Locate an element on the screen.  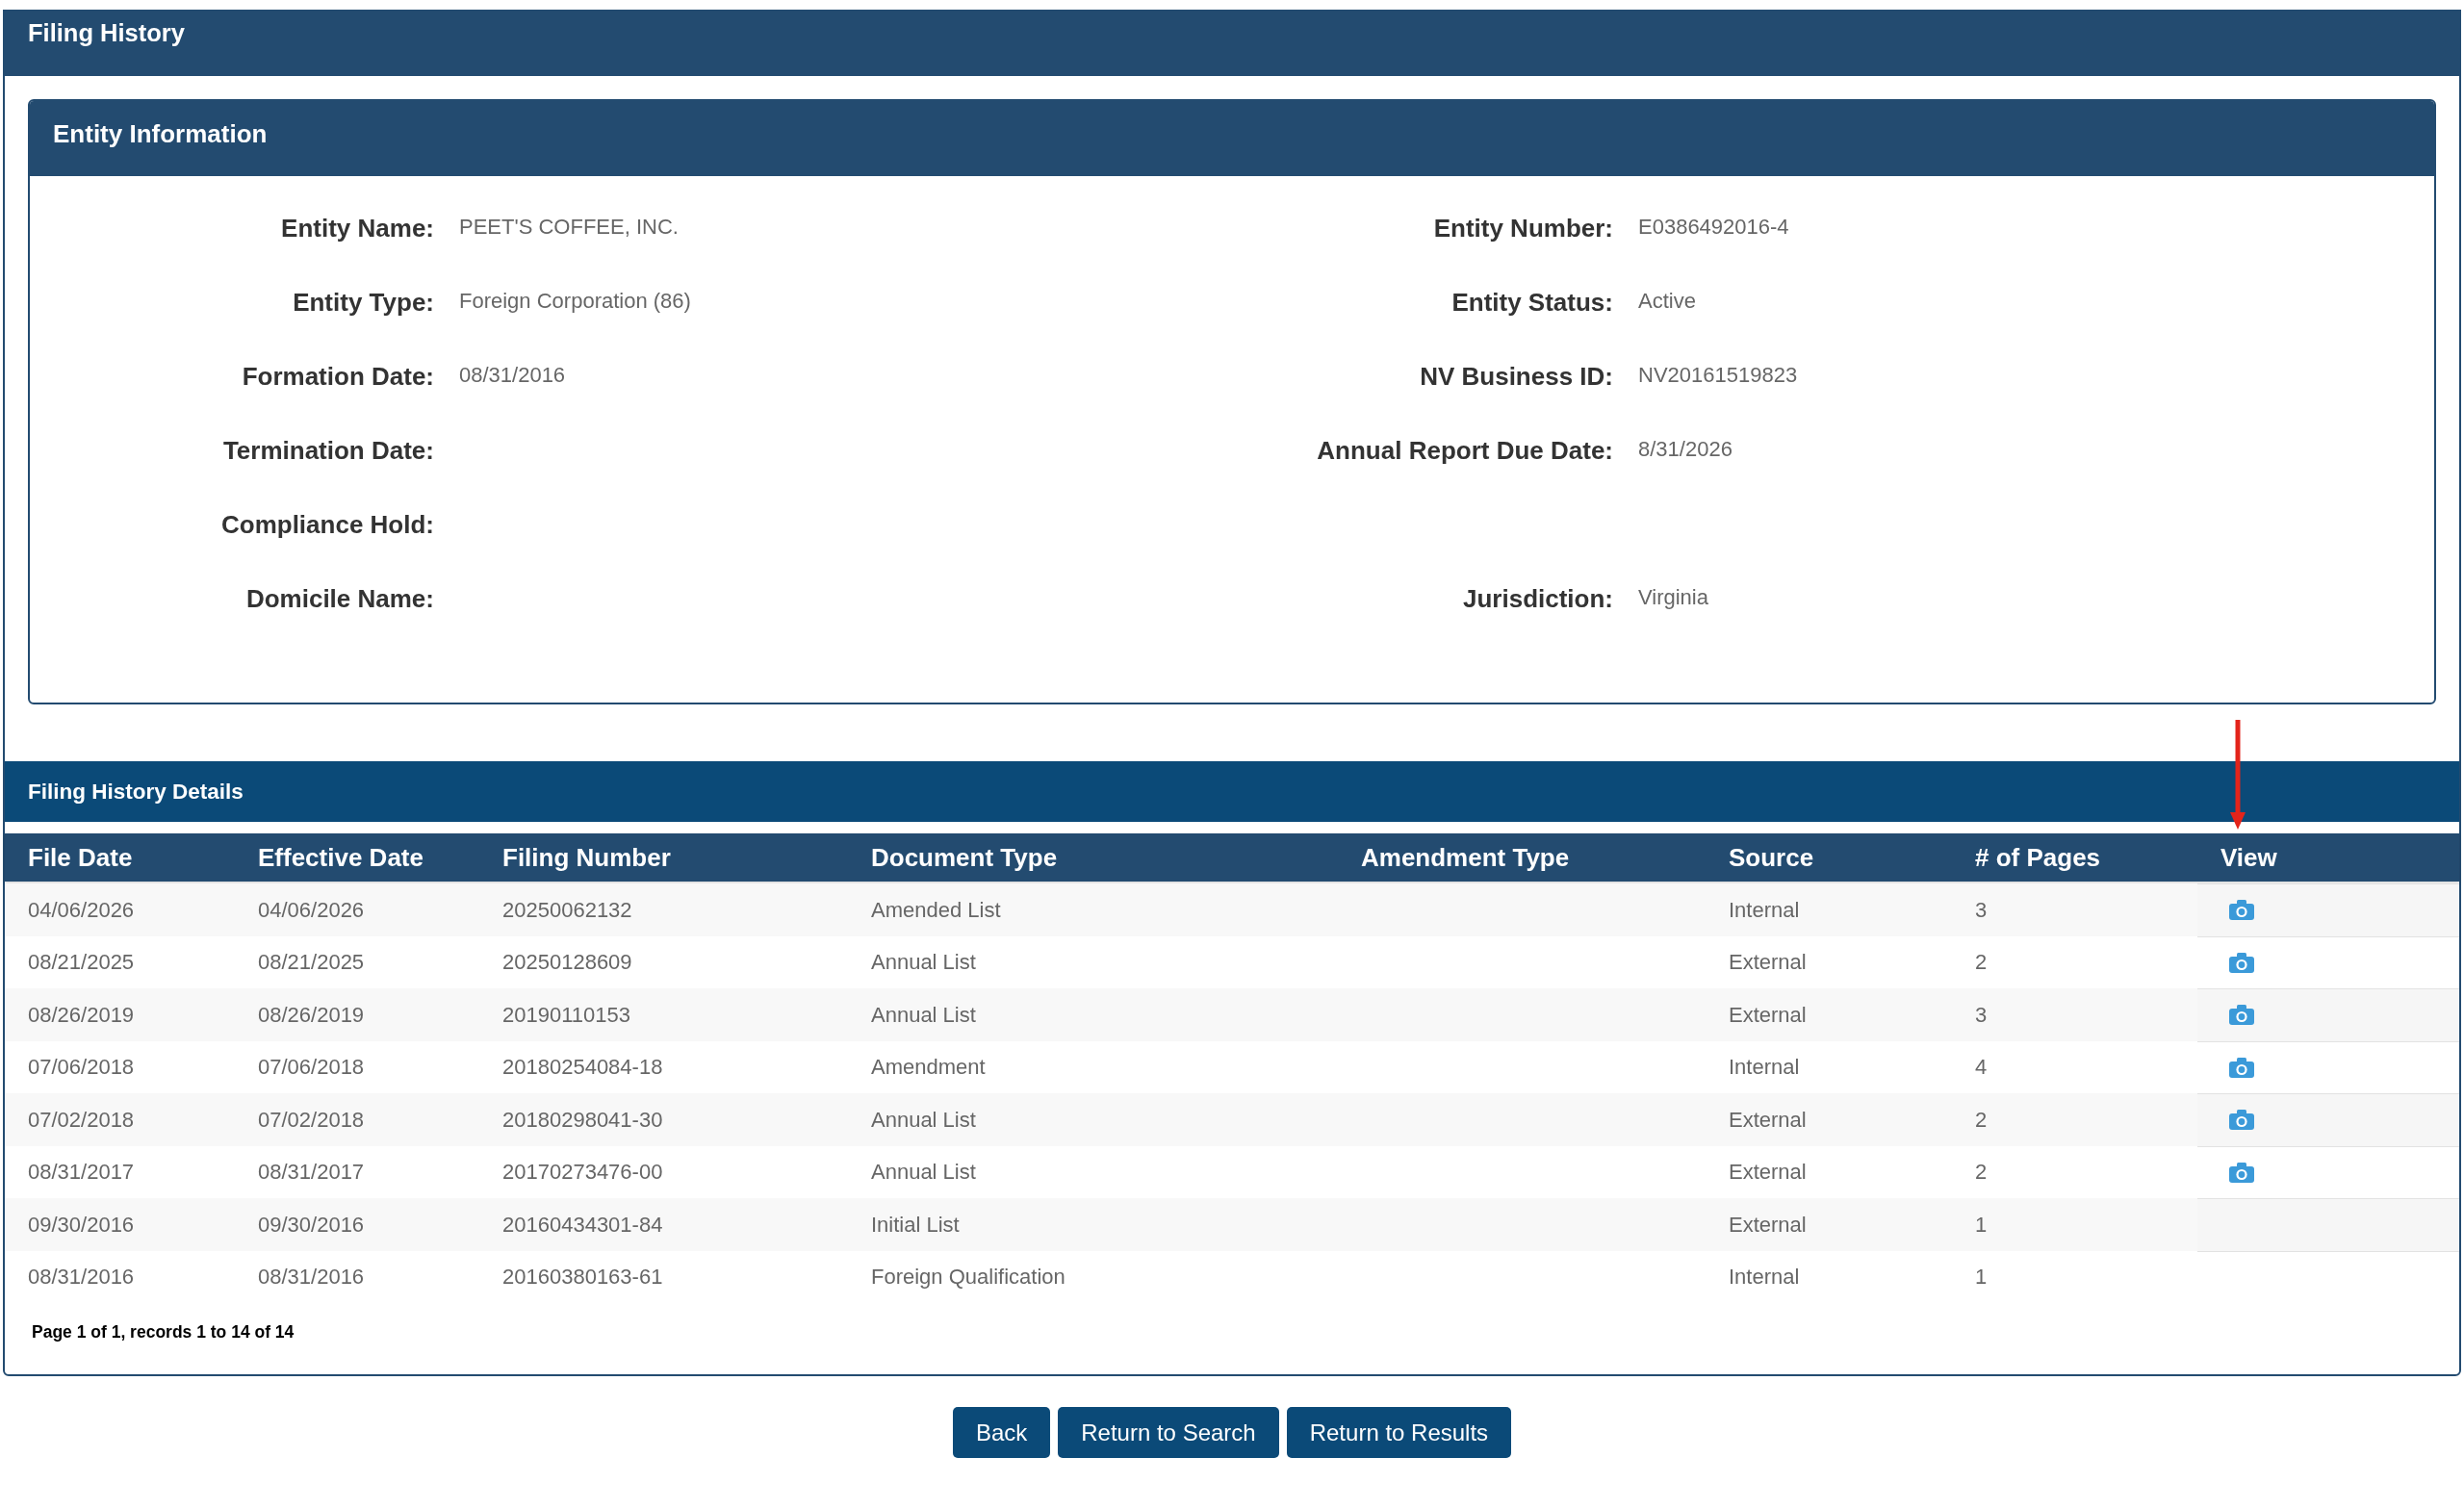
field-label: Entity Status: is located at coordinates (1532, 302).